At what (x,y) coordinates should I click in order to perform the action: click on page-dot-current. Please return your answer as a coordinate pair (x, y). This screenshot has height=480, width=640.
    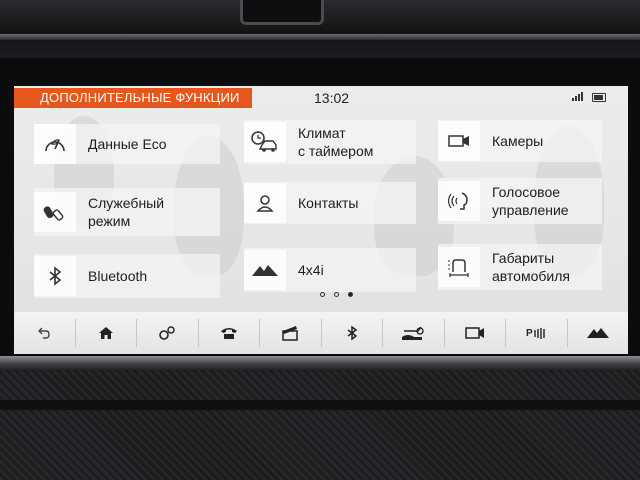
    Looking at the image, I should click on (350, 294).